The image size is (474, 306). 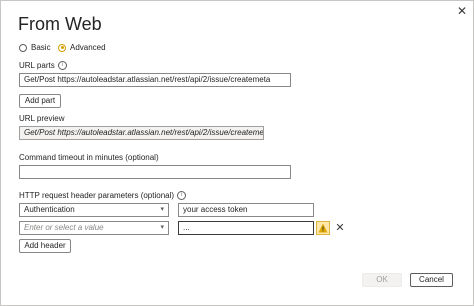 I want to click on basic-radio-indicator, so click(x=23, y=47).